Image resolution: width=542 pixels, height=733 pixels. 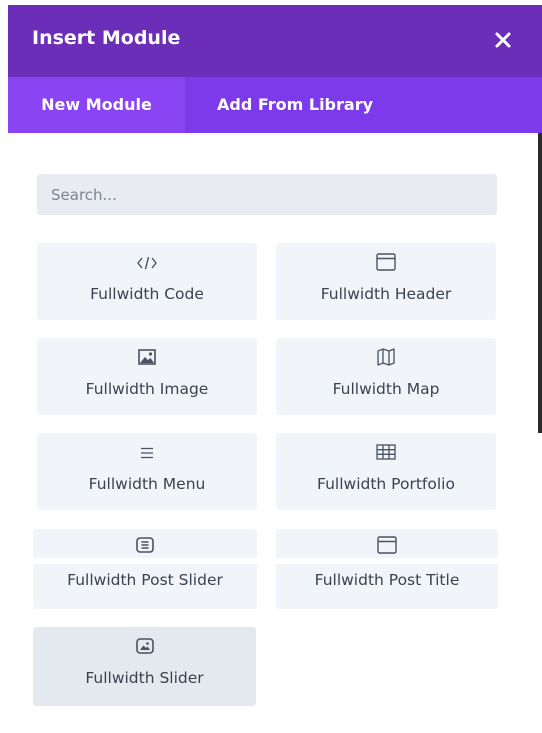 I want to click on map-icon, so click(x=386, y=357).